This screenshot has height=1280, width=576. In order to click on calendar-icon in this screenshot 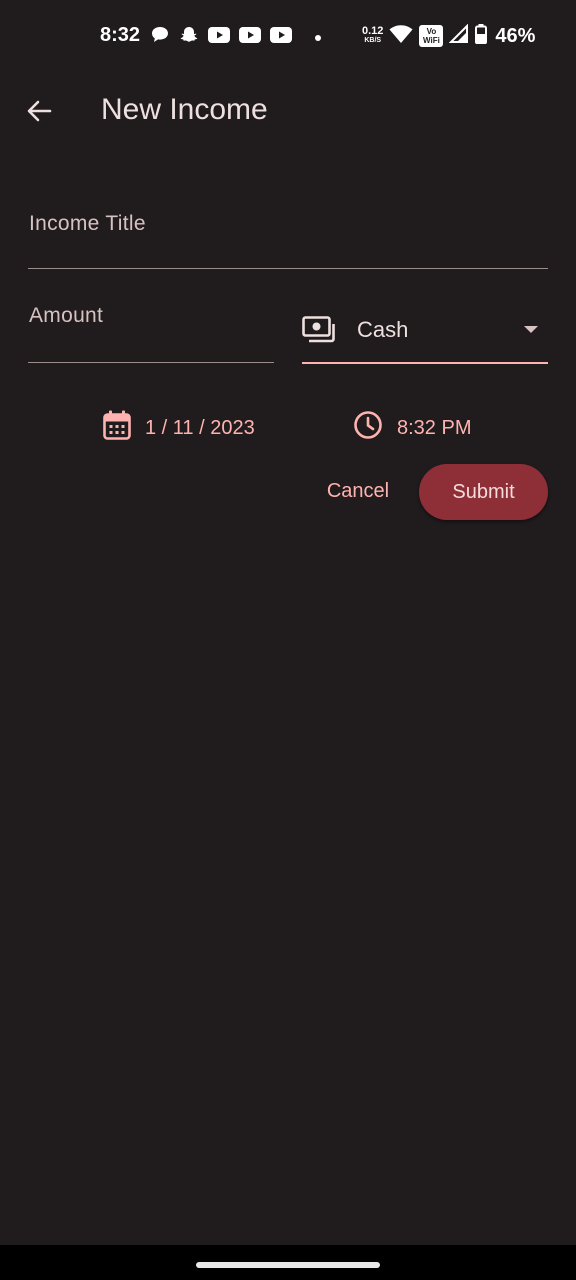, I will do `click(117, 428)`.